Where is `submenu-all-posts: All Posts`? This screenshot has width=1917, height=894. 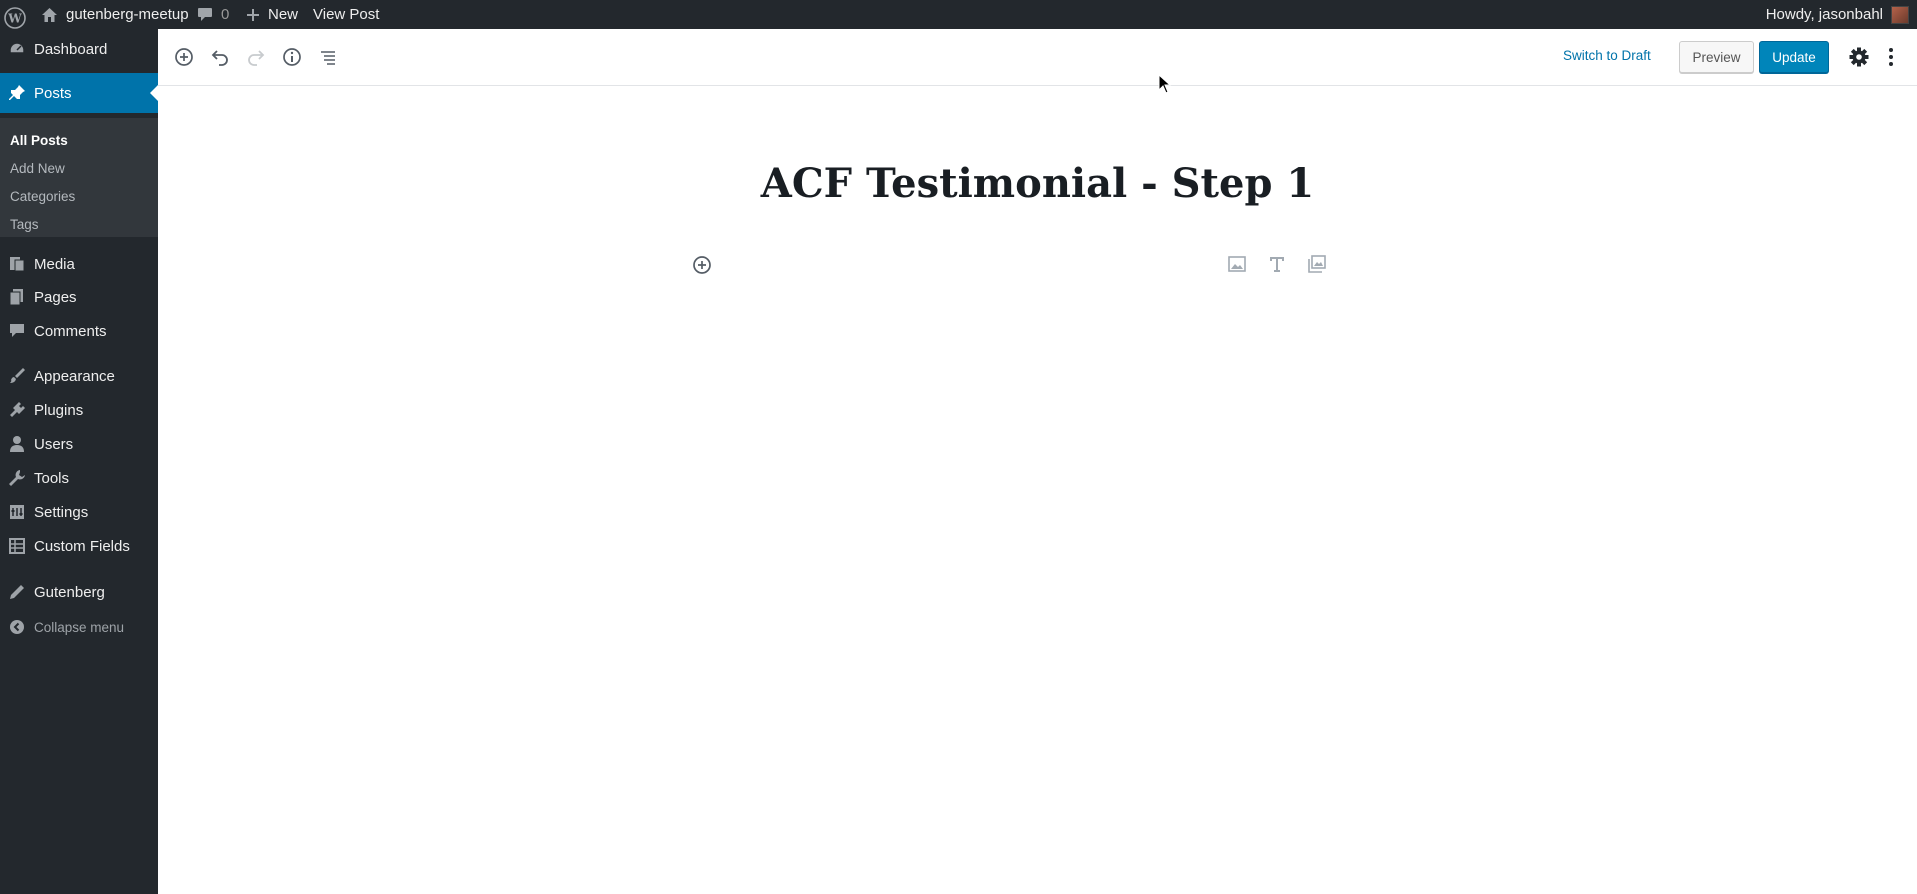
submenu-all-posts: All Posts is located at coordinates (39, 140).